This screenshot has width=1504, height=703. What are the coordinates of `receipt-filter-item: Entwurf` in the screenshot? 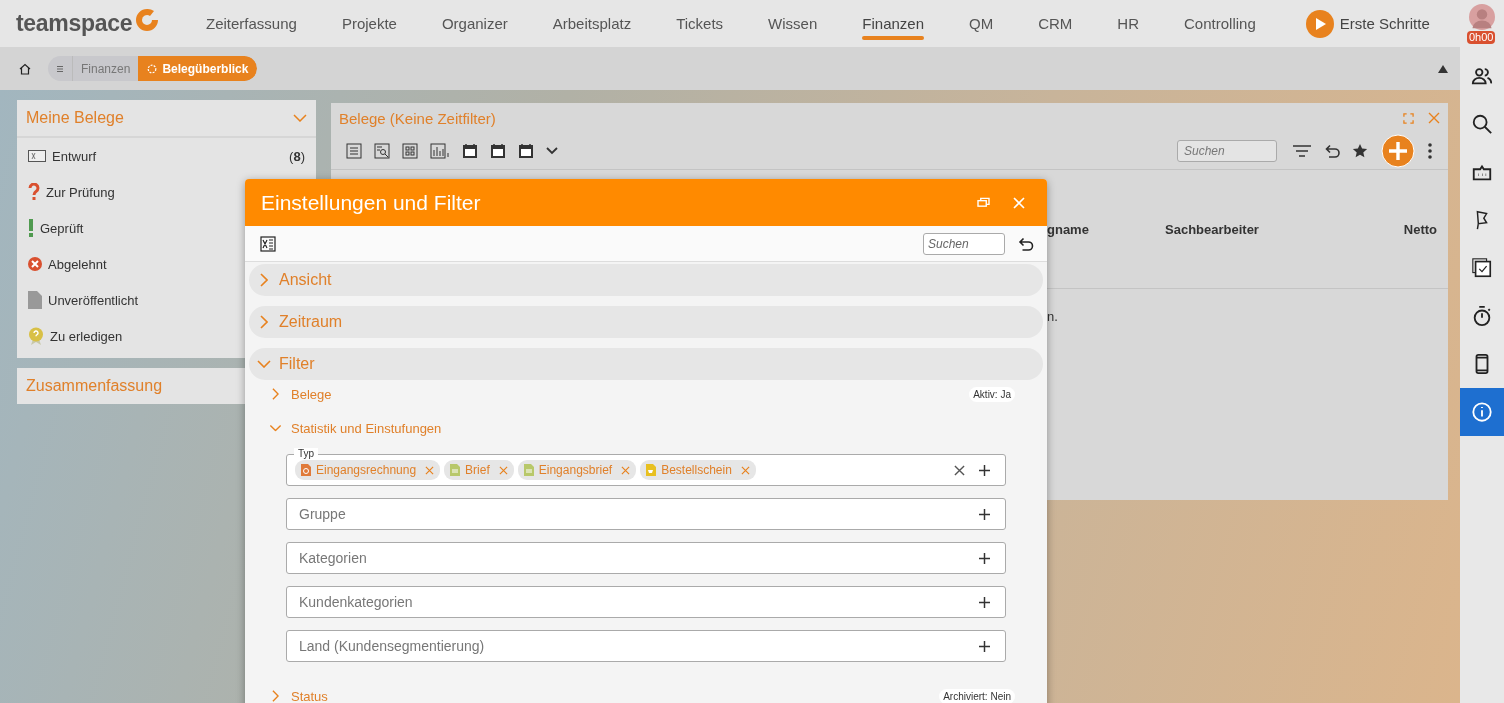 It's located at (74, 156).